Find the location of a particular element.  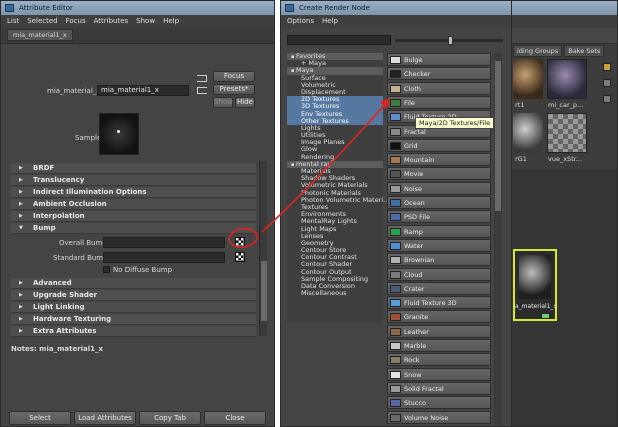

copy-tab-button: Copy Tab is located at coordinates (170, 418).